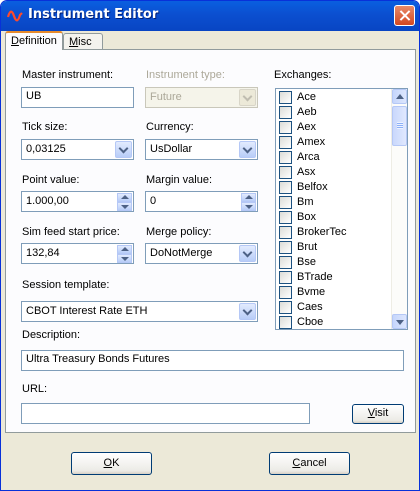 This screenshot has width=420, height=491. Describe the element at coordinates (71, 232) in the screenshot. I see `sim-feed-start-price-label: Sim feed start price:` at that location.